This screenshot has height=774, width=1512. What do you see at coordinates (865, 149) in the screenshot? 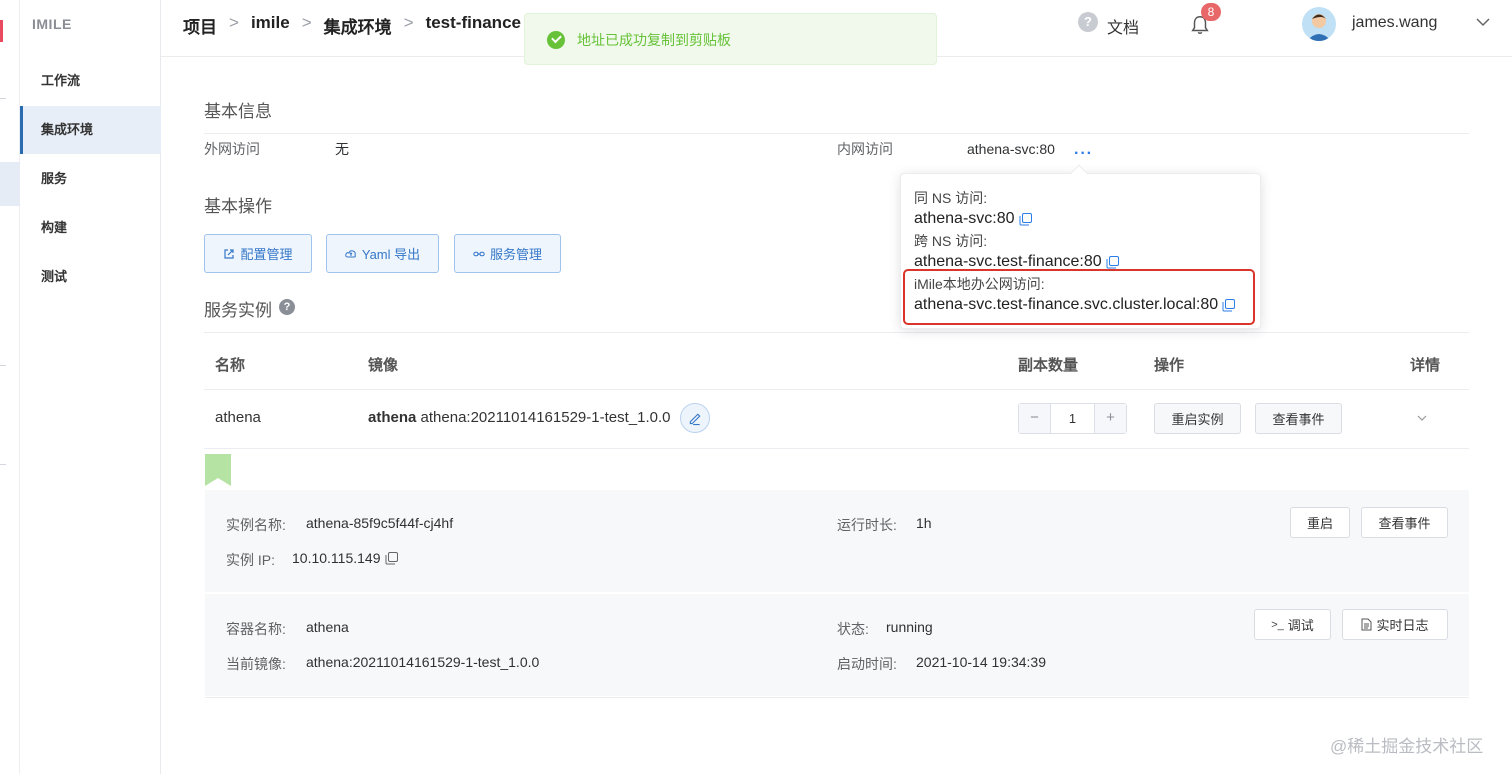
I see `internal-access-label: 内网访问` at bounding box center [865, 149].